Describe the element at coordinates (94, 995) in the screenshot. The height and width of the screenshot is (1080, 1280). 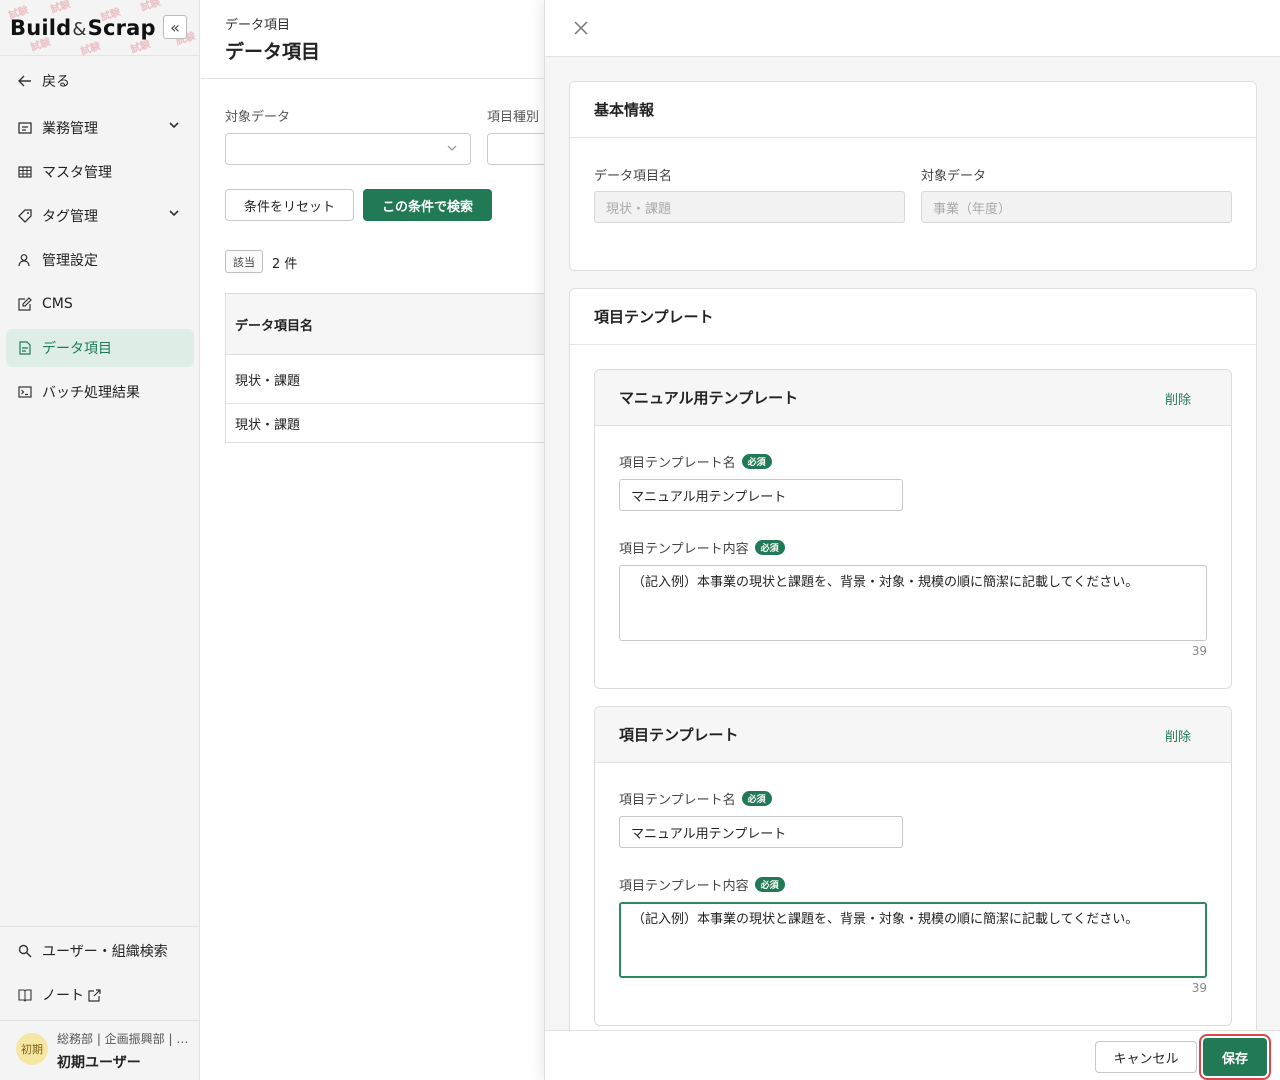
I see `external-link-icon` at that location.